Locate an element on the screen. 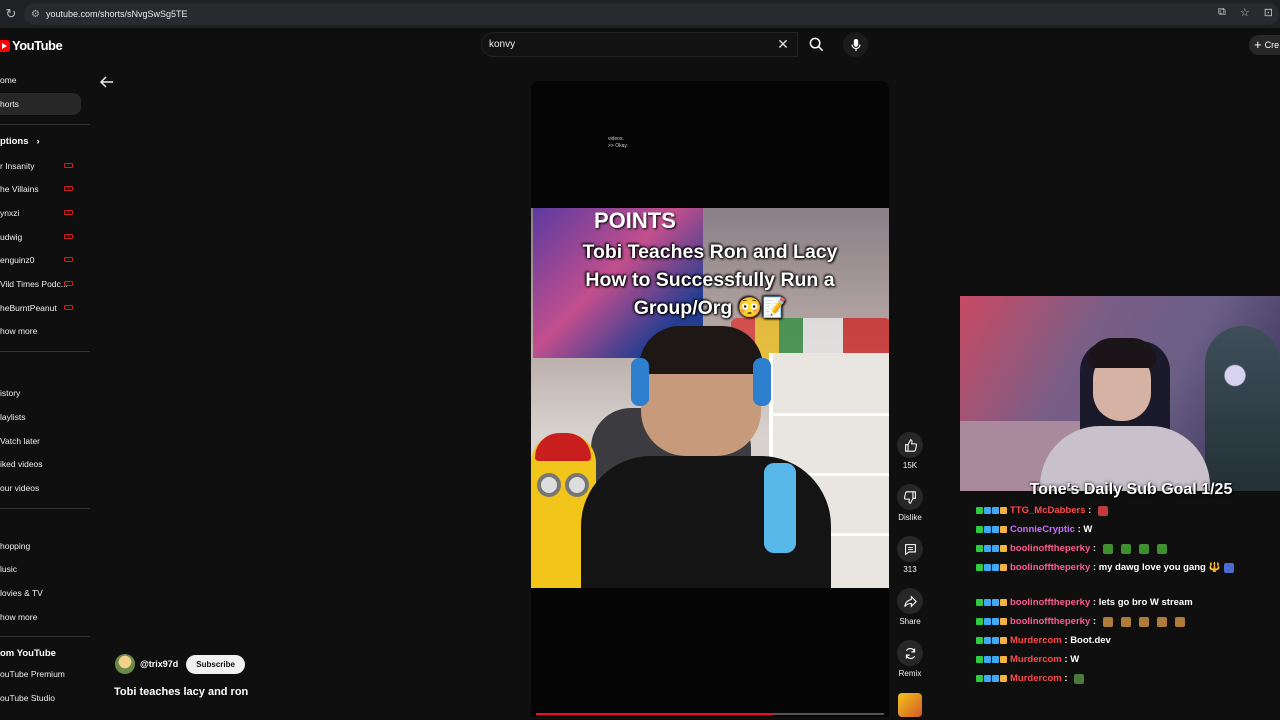 This screenshot has width=1280, height=720. chat-message: Murdercom : Boot.dev is located at coordinates (1126, 640).